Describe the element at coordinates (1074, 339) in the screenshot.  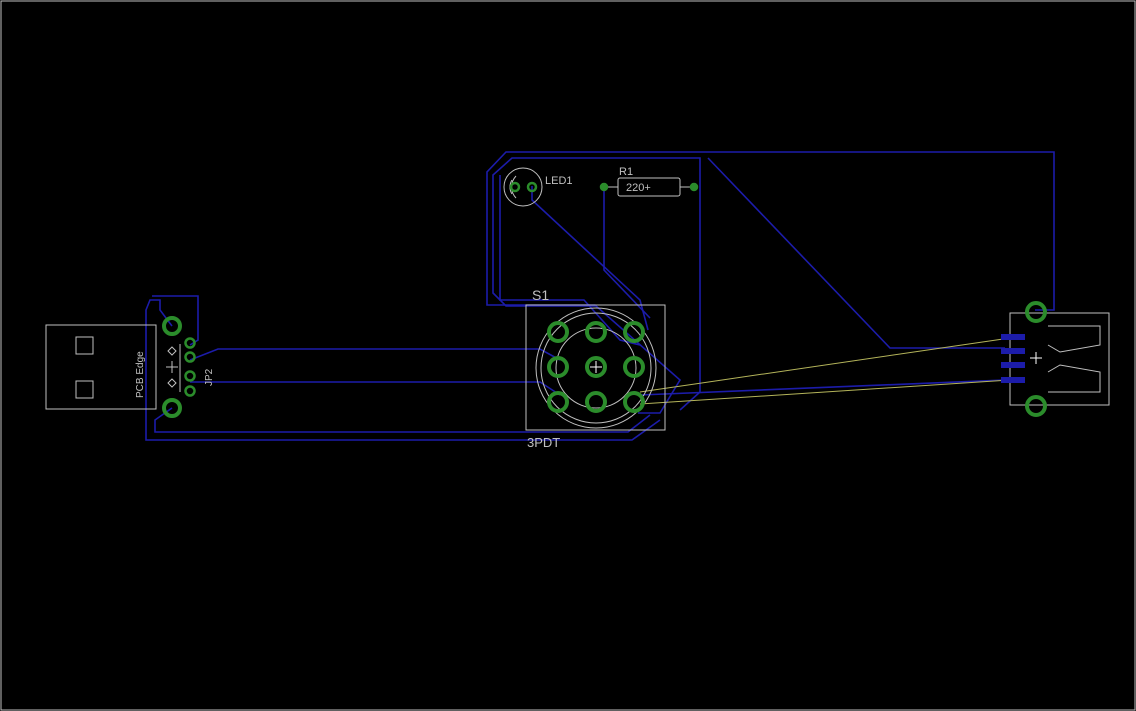
I see `j1-notch-top` at that location.